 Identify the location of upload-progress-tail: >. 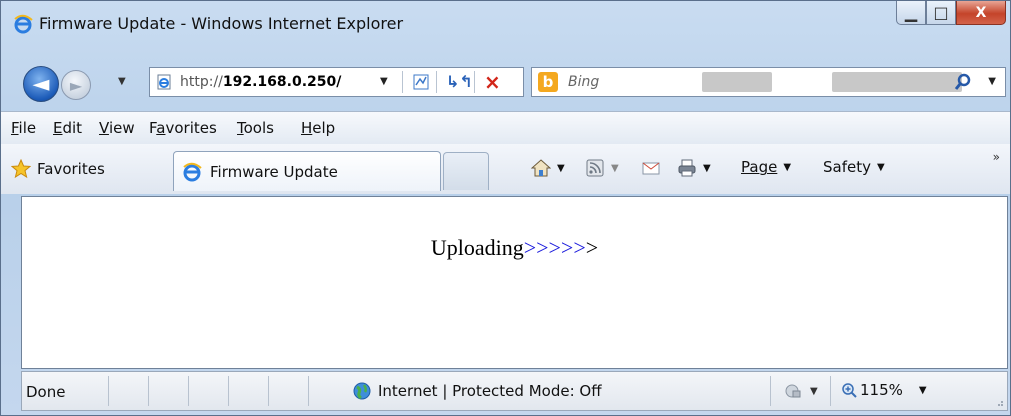
(592, 247).